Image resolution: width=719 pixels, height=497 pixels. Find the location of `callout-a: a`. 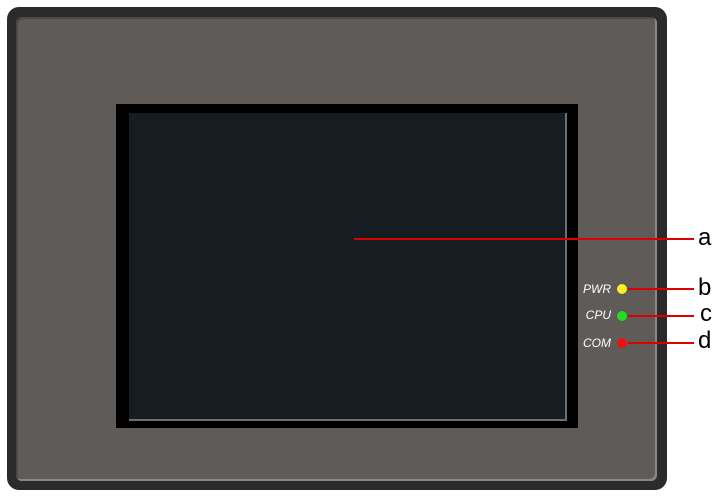

callout-a: a is located at coordinates (705, 237).